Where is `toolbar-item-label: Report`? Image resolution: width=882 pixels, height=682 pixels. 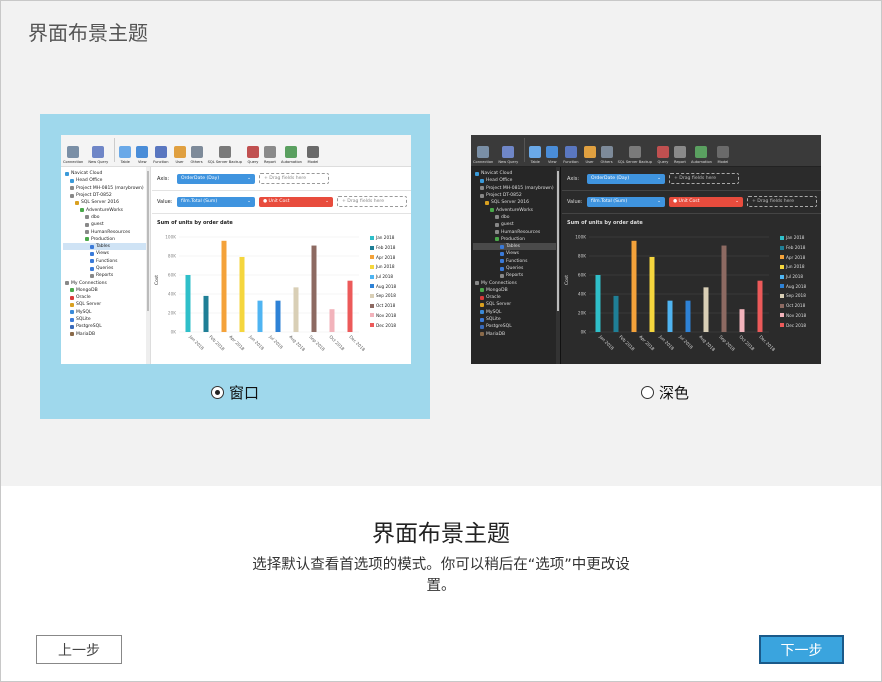
toolbar-item-label: Report is located at coordinates (680, 162).